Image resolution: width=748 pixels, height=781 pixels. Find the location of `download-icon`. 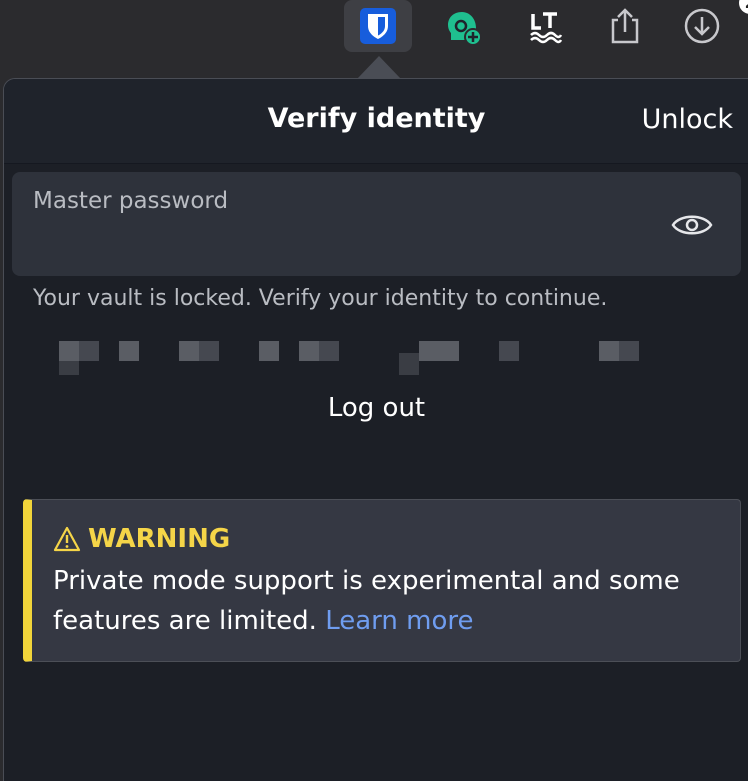

download-icon is located at coordinates (702, 26).